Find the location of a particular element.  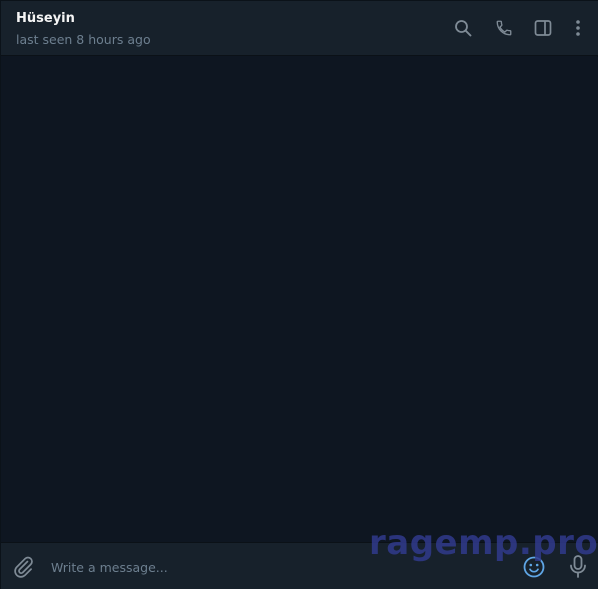

sidebar-toggle-icon is located at coordinates (543, 28).